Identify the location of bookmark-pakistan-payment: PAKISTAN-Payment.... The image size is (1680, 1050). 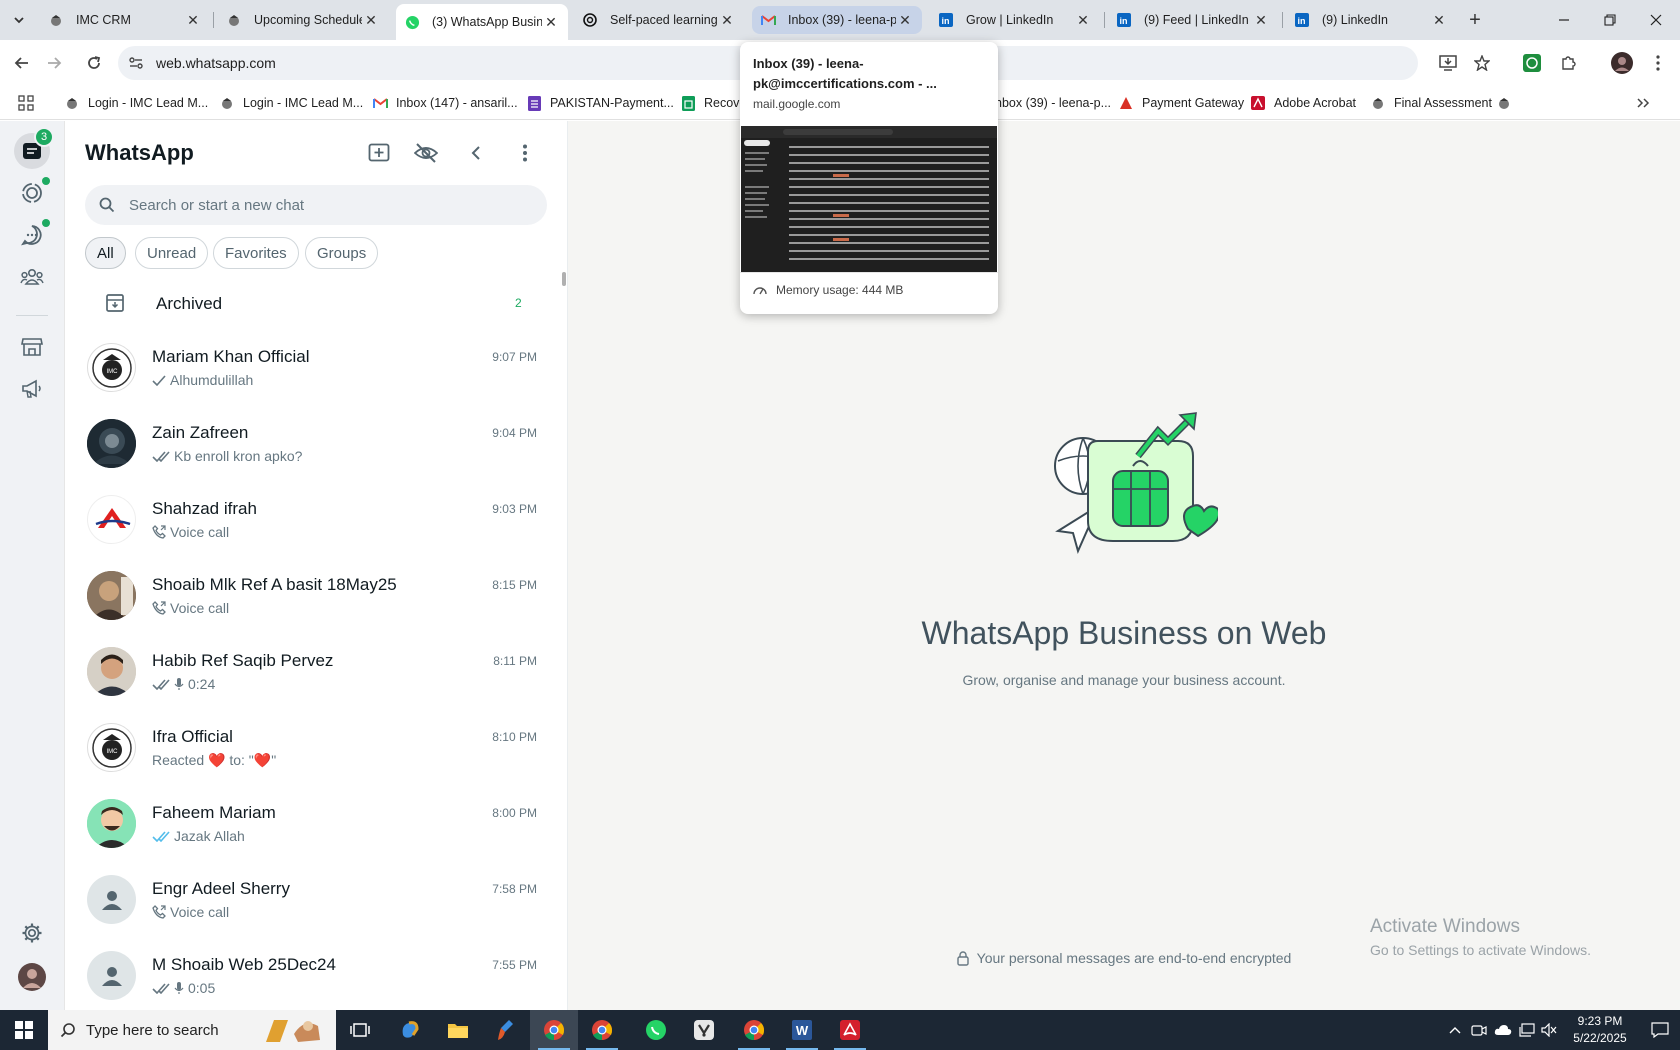
(600, 103).